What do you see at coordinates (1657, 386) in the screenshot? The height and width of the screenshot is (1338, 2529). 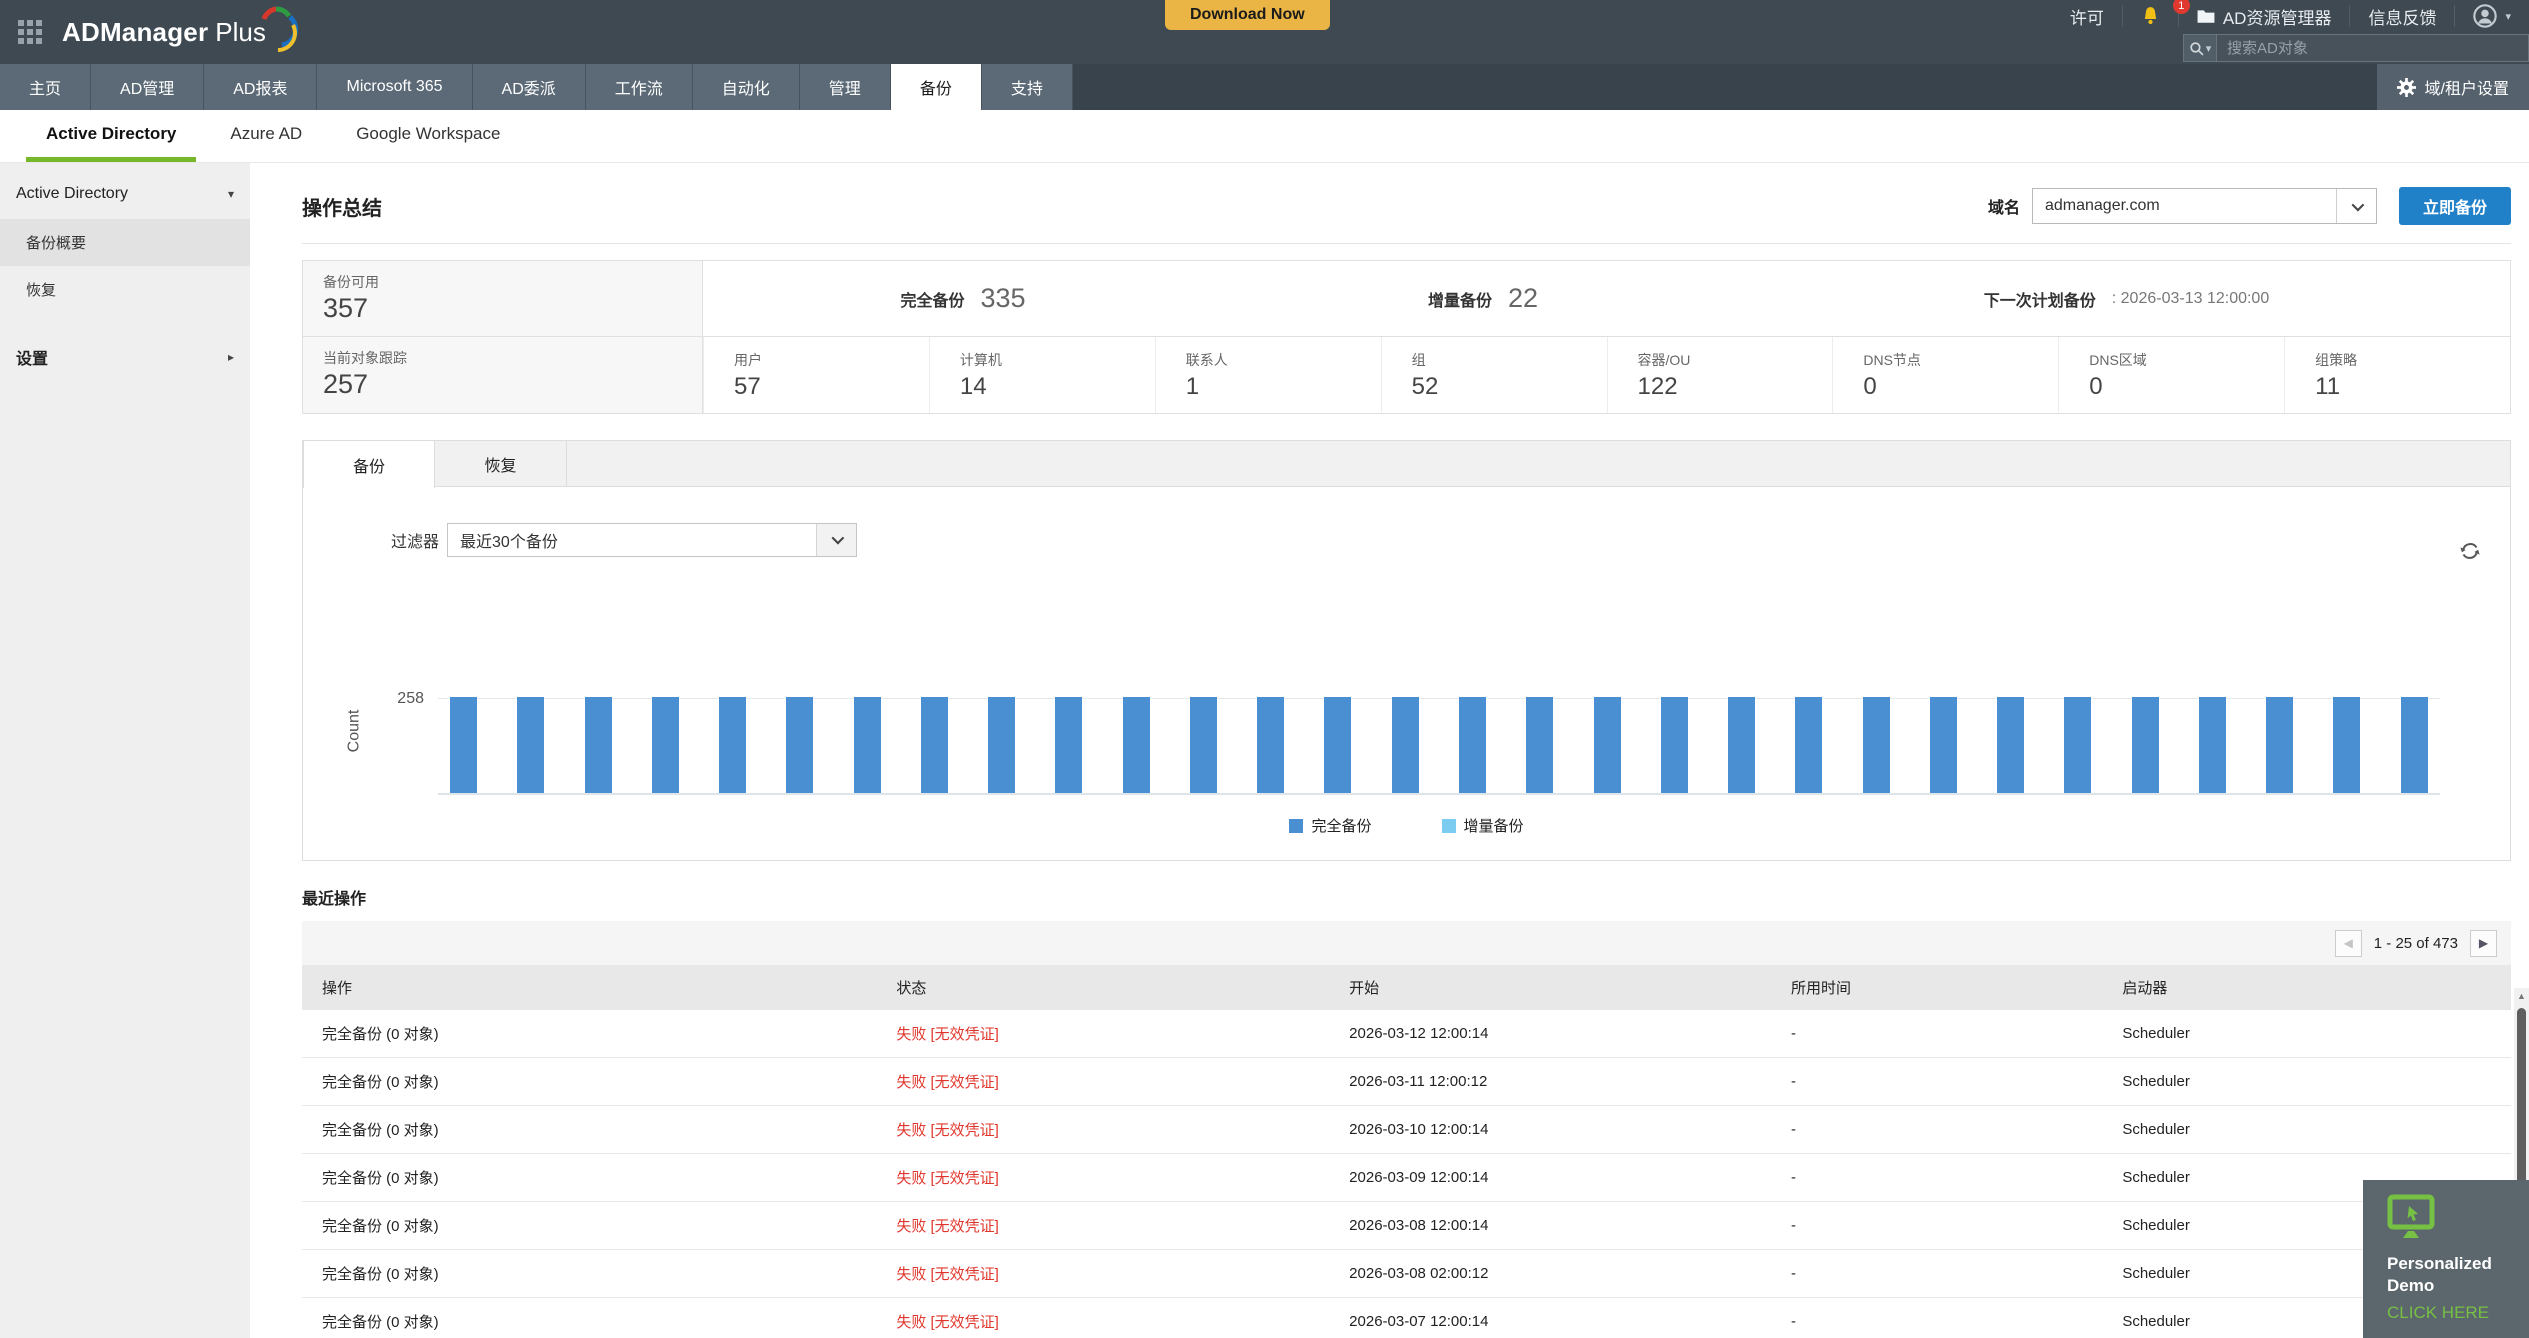 I see `object-stat-value: 122` at bounding box center [1657, 386].